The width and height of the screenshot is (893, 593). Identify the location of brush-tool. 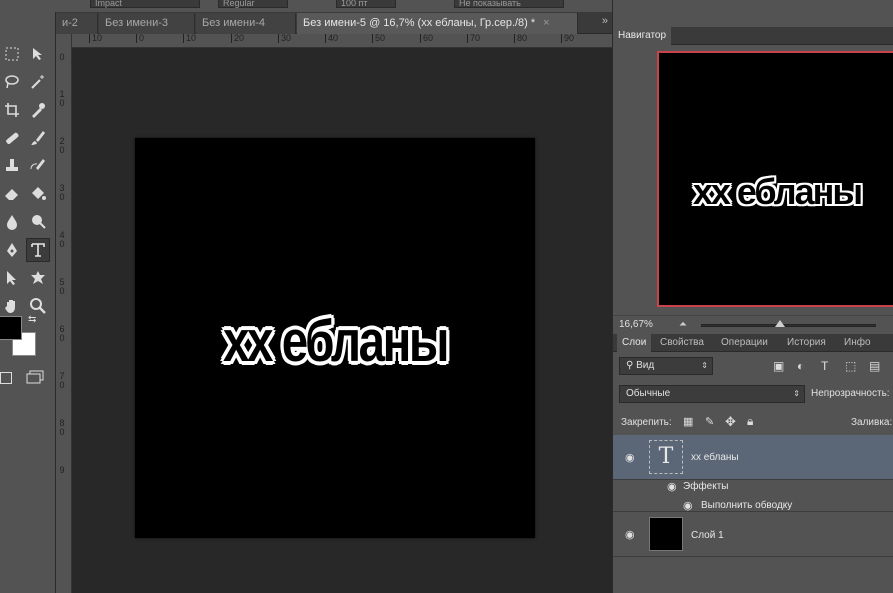
(38, 138).